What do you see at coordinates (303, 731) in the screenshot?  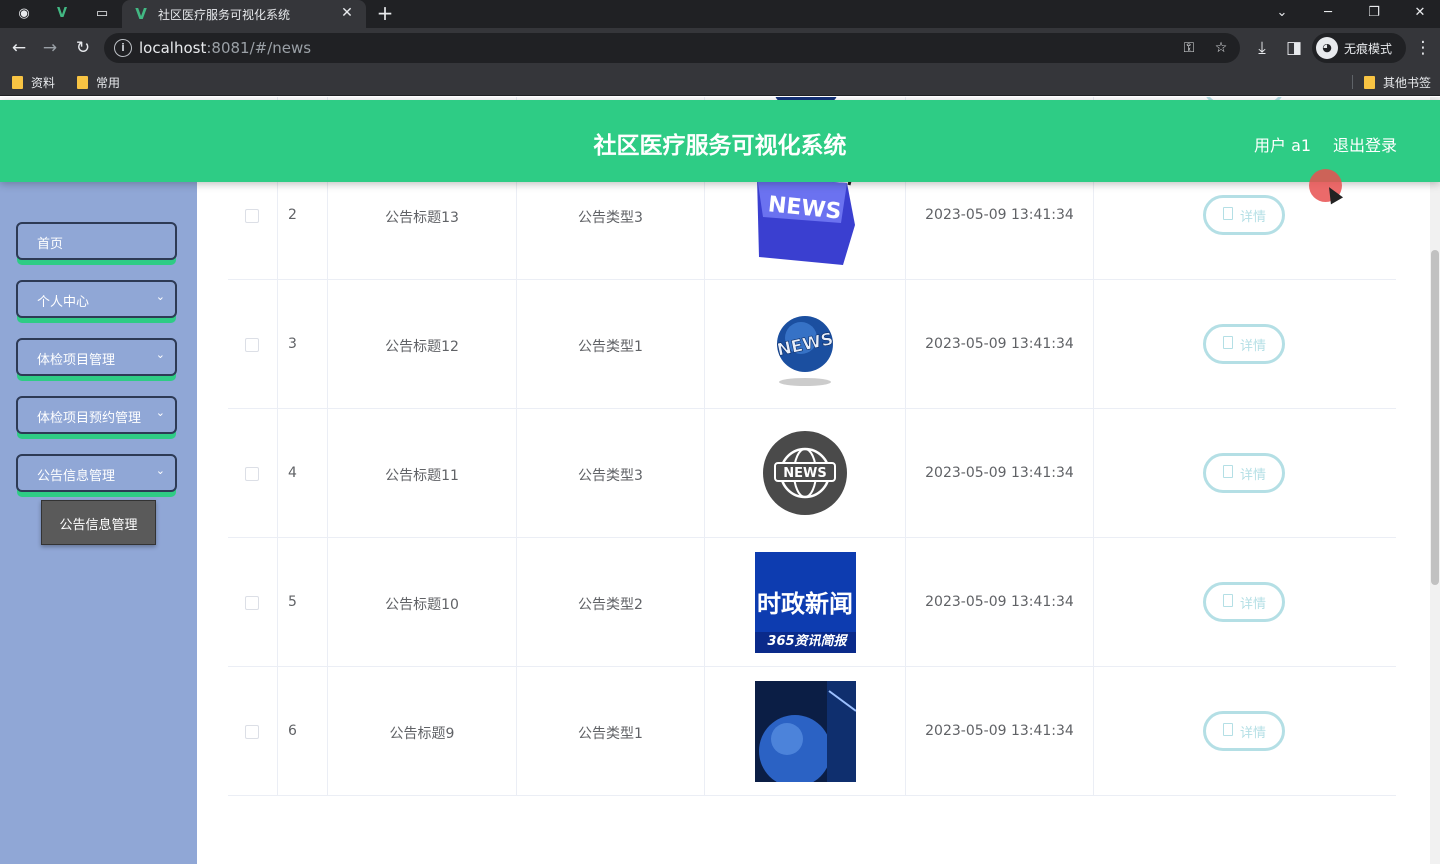 I see `index-cell: 6` at bounding box center [303, 731].